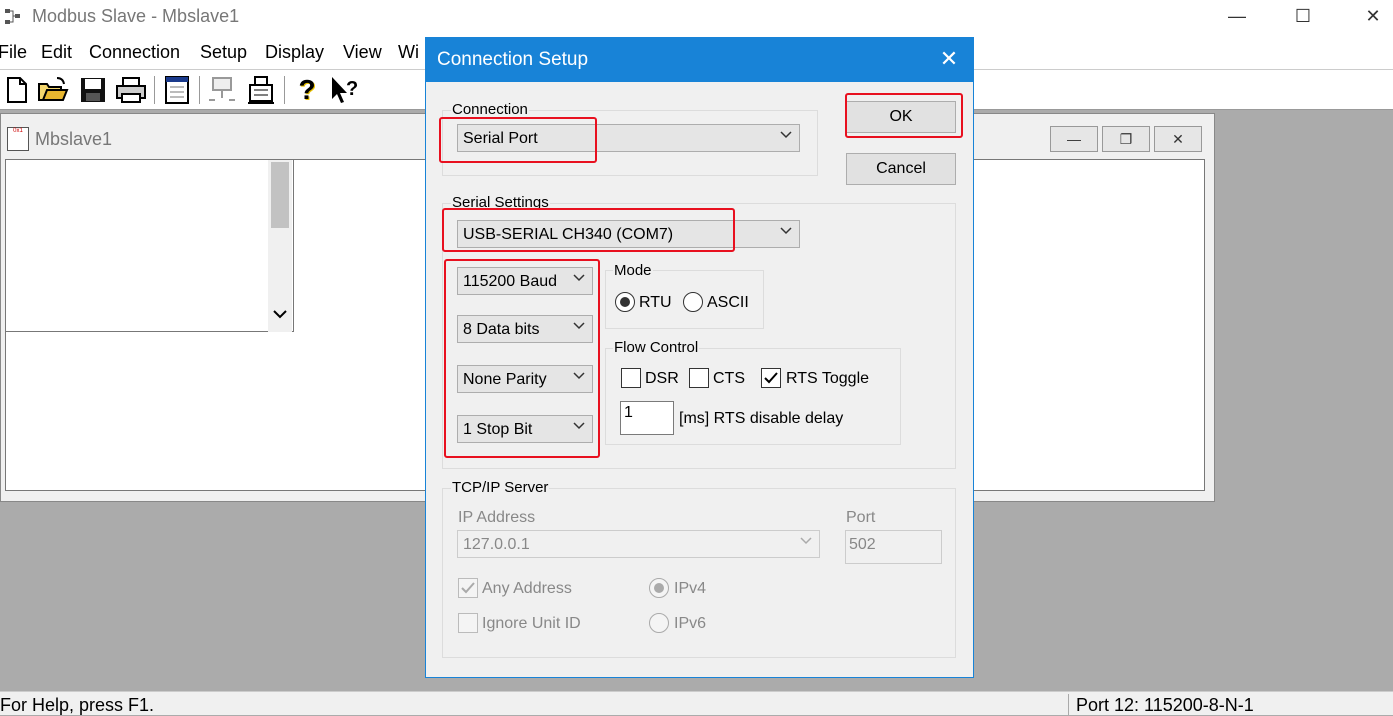 The image size is (1393, 716). I want to click on cancel-button: Cancel, so click(901, 169).